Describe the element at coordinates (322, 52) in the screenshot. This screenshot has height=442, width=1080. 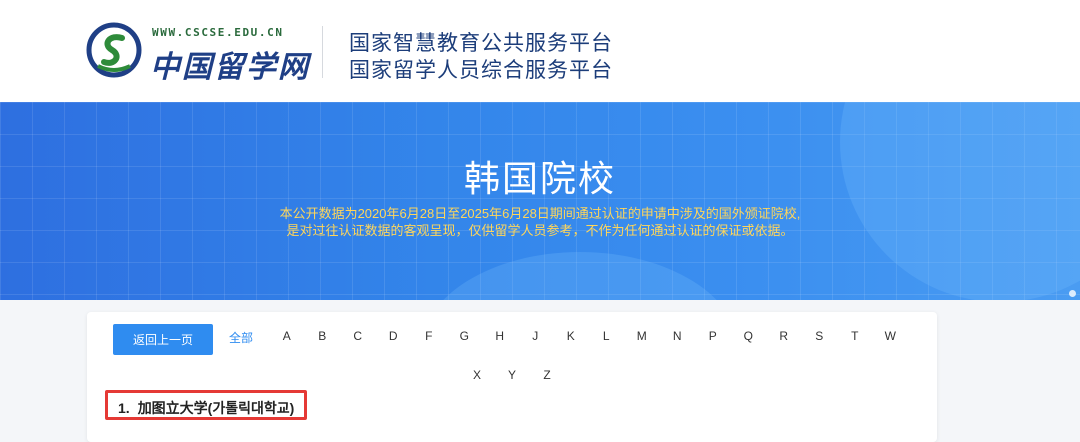
I see `header-divider` at that location.